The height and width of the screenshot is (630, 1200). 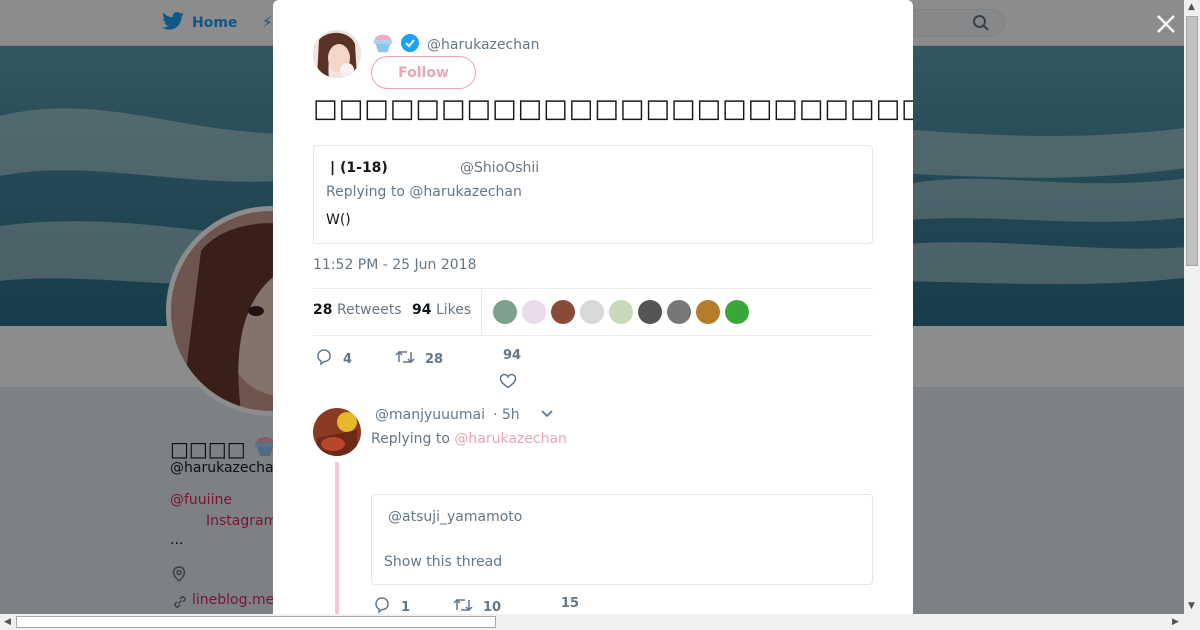 What do you see at coordinates (506, 415) in the screenshot?
I see `reply-time: · 5h` at bounding box center [506, 415].